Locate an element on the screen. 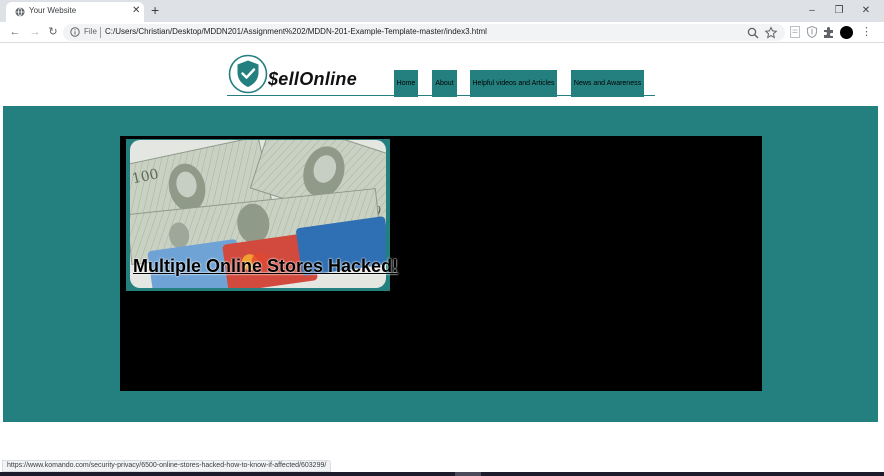  kebab-menu-icon: ⋮ is located at coordinates (866, 32).